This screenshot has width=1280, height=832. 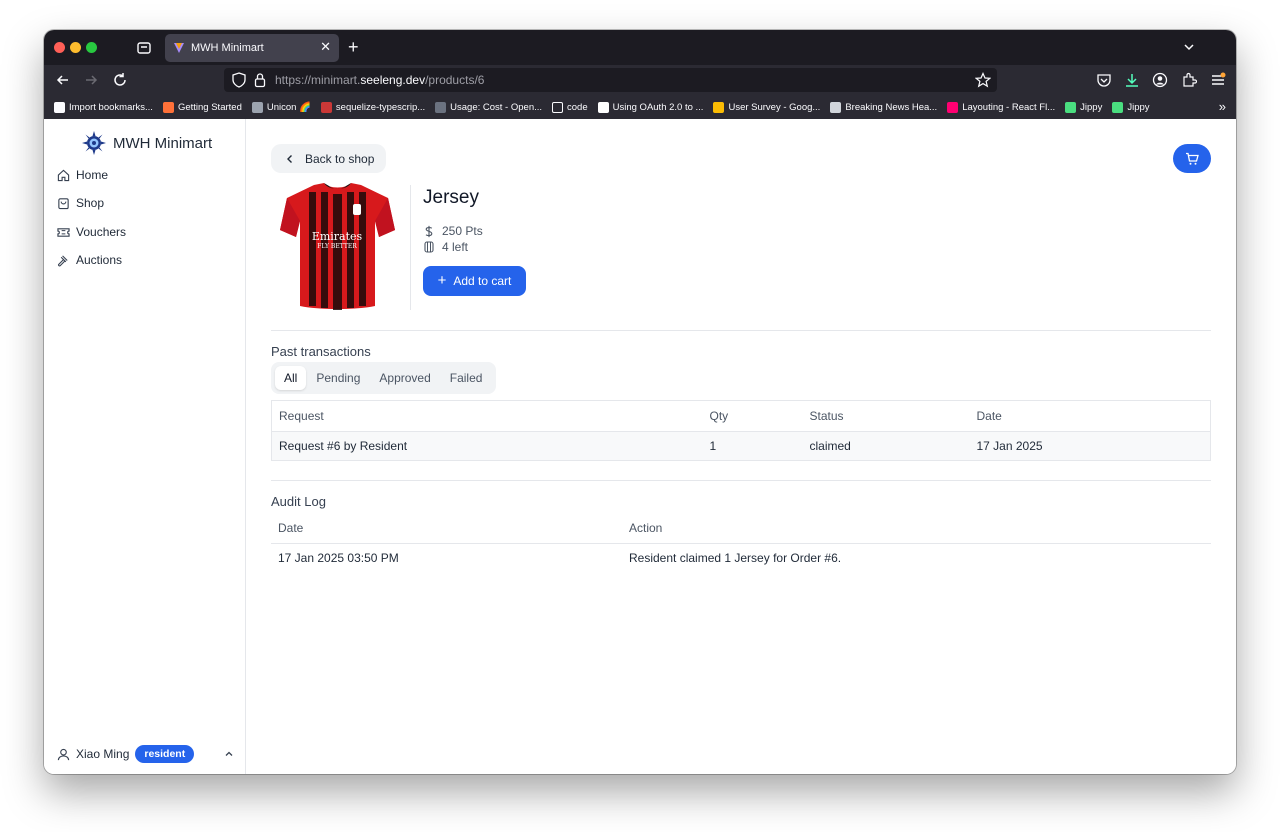 What do you see at coordinates (1138, 107) in the screenshot?
I see `bookmark-label: Jippy` at bounding box center [1138, 107].